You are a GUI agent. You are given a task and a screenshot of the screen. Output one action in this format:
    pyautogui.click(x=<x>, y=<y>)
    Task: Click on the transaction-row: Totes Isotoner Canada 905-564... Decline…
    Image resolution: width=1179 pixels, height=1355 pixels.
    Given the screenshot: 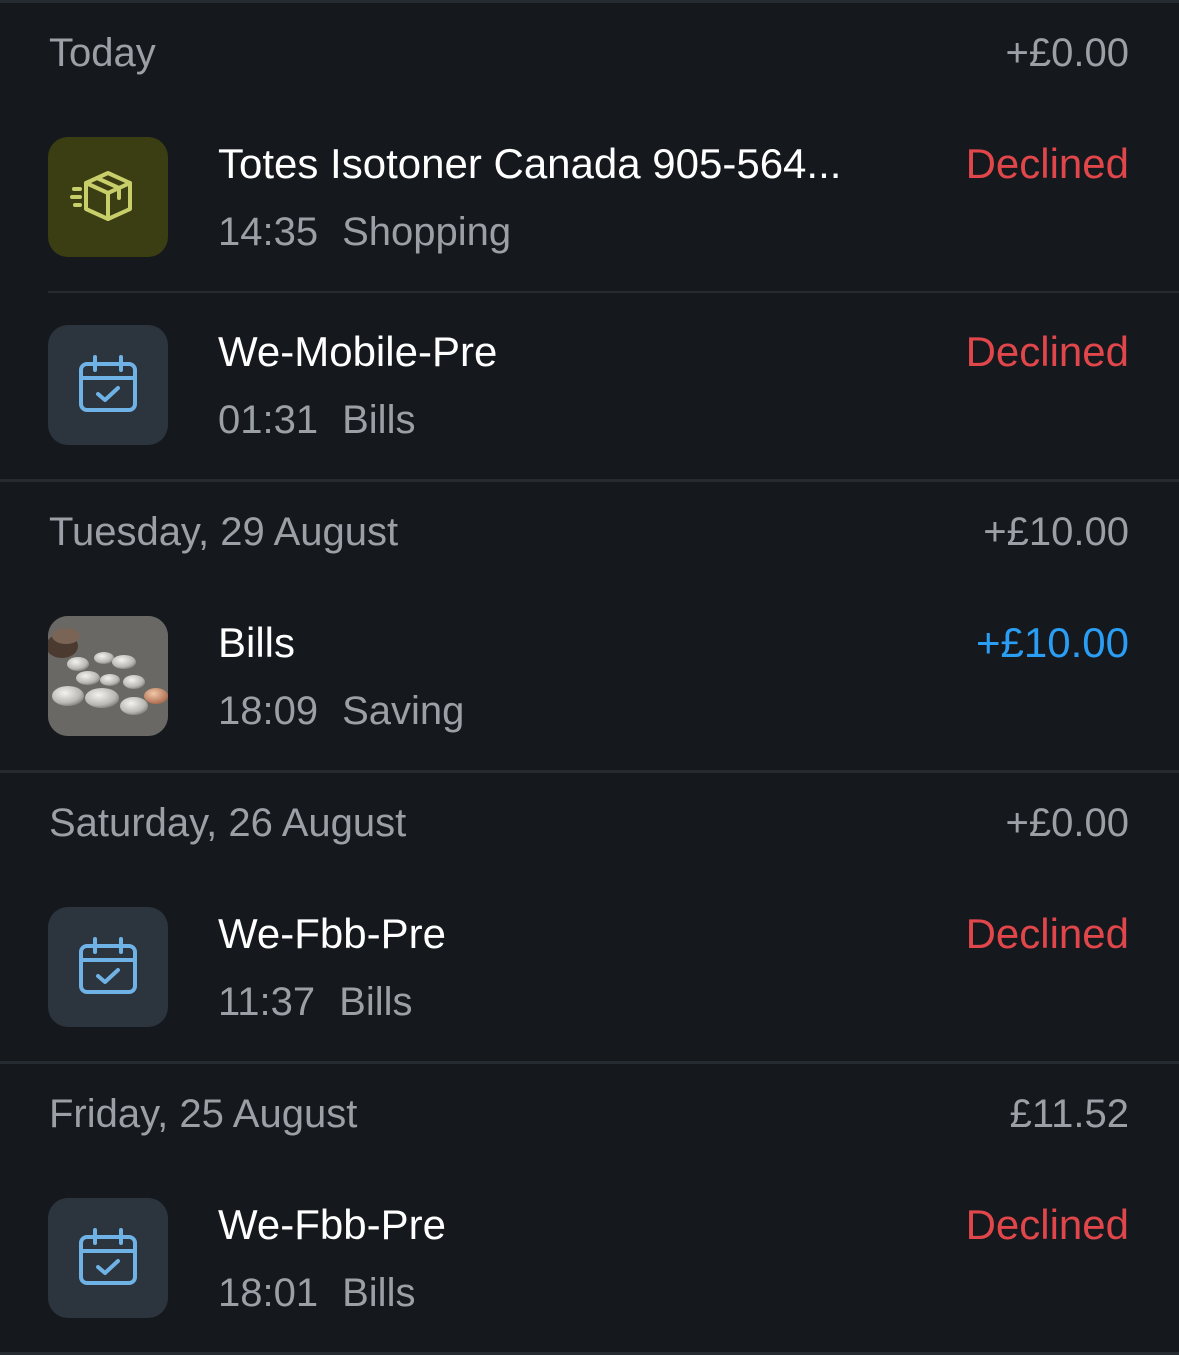 What is the action you would take?
    pyautogui.click(x=589, y=197)
    